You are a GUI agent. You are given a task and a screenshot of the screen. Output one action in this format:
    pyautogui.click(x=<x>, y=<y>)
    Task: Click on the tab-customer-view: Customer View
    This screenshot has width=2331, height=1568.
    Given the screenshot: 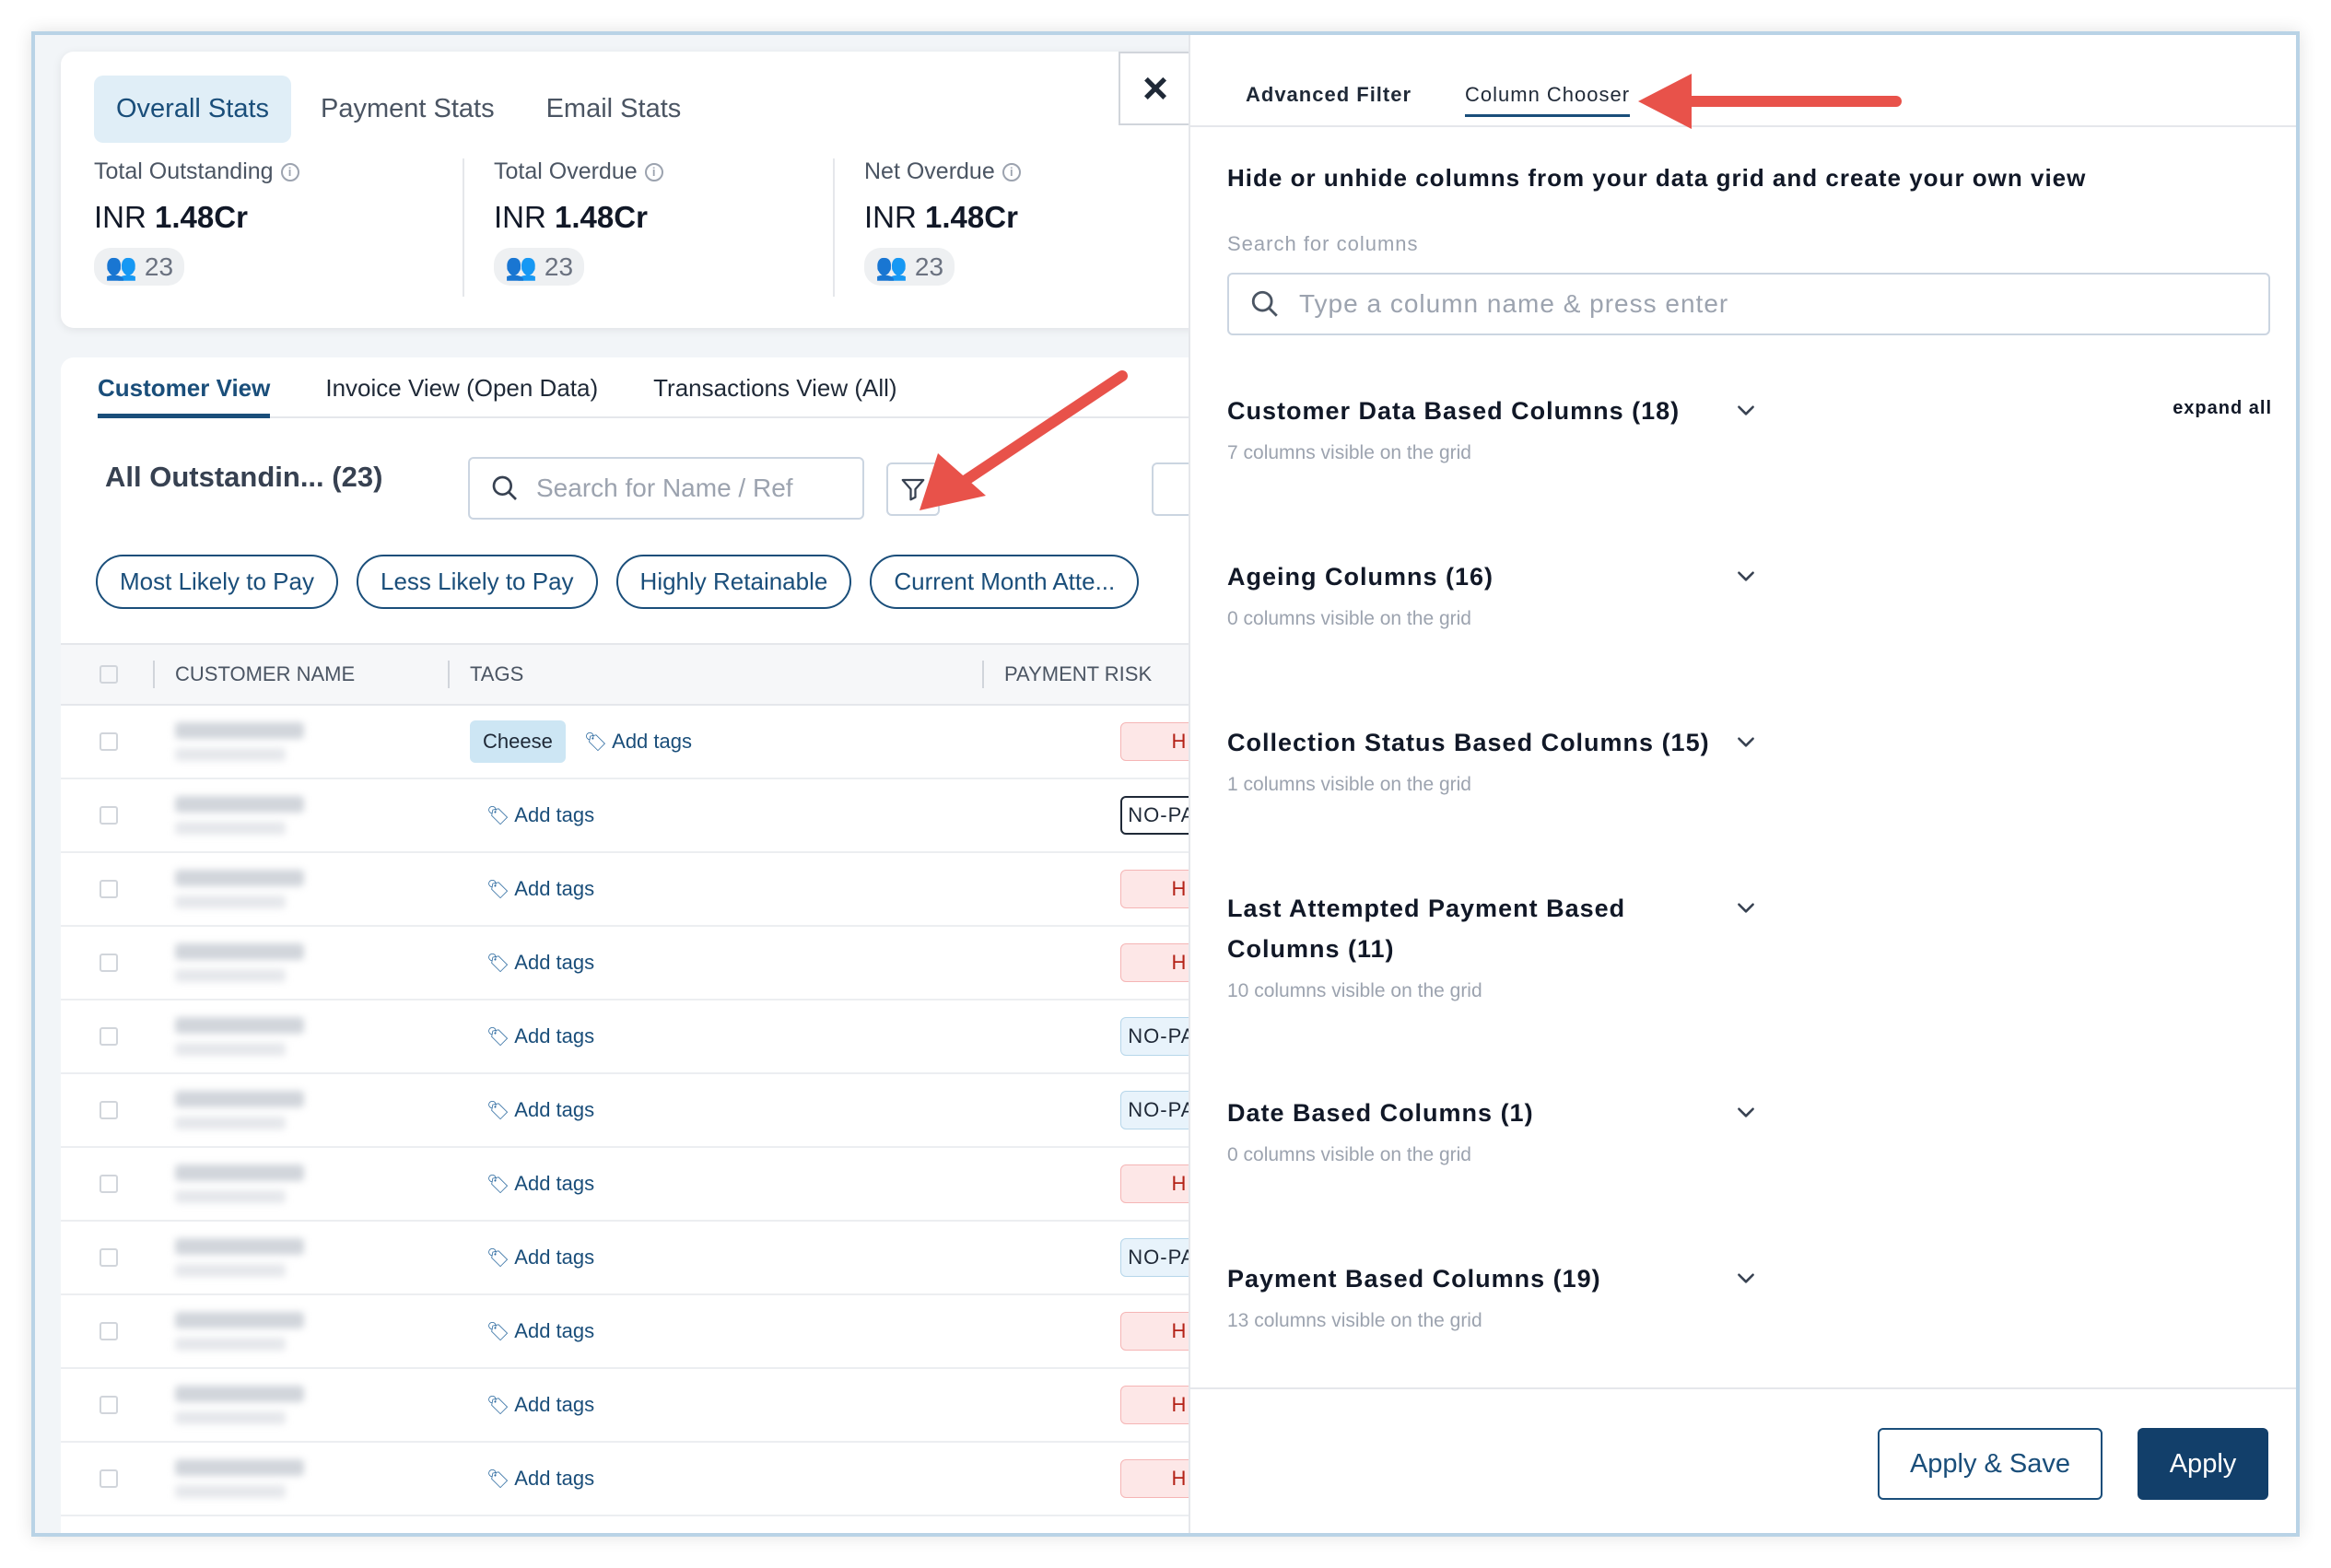 What is the action you would take?
    pyautogui.click(x=185, y=388)
    